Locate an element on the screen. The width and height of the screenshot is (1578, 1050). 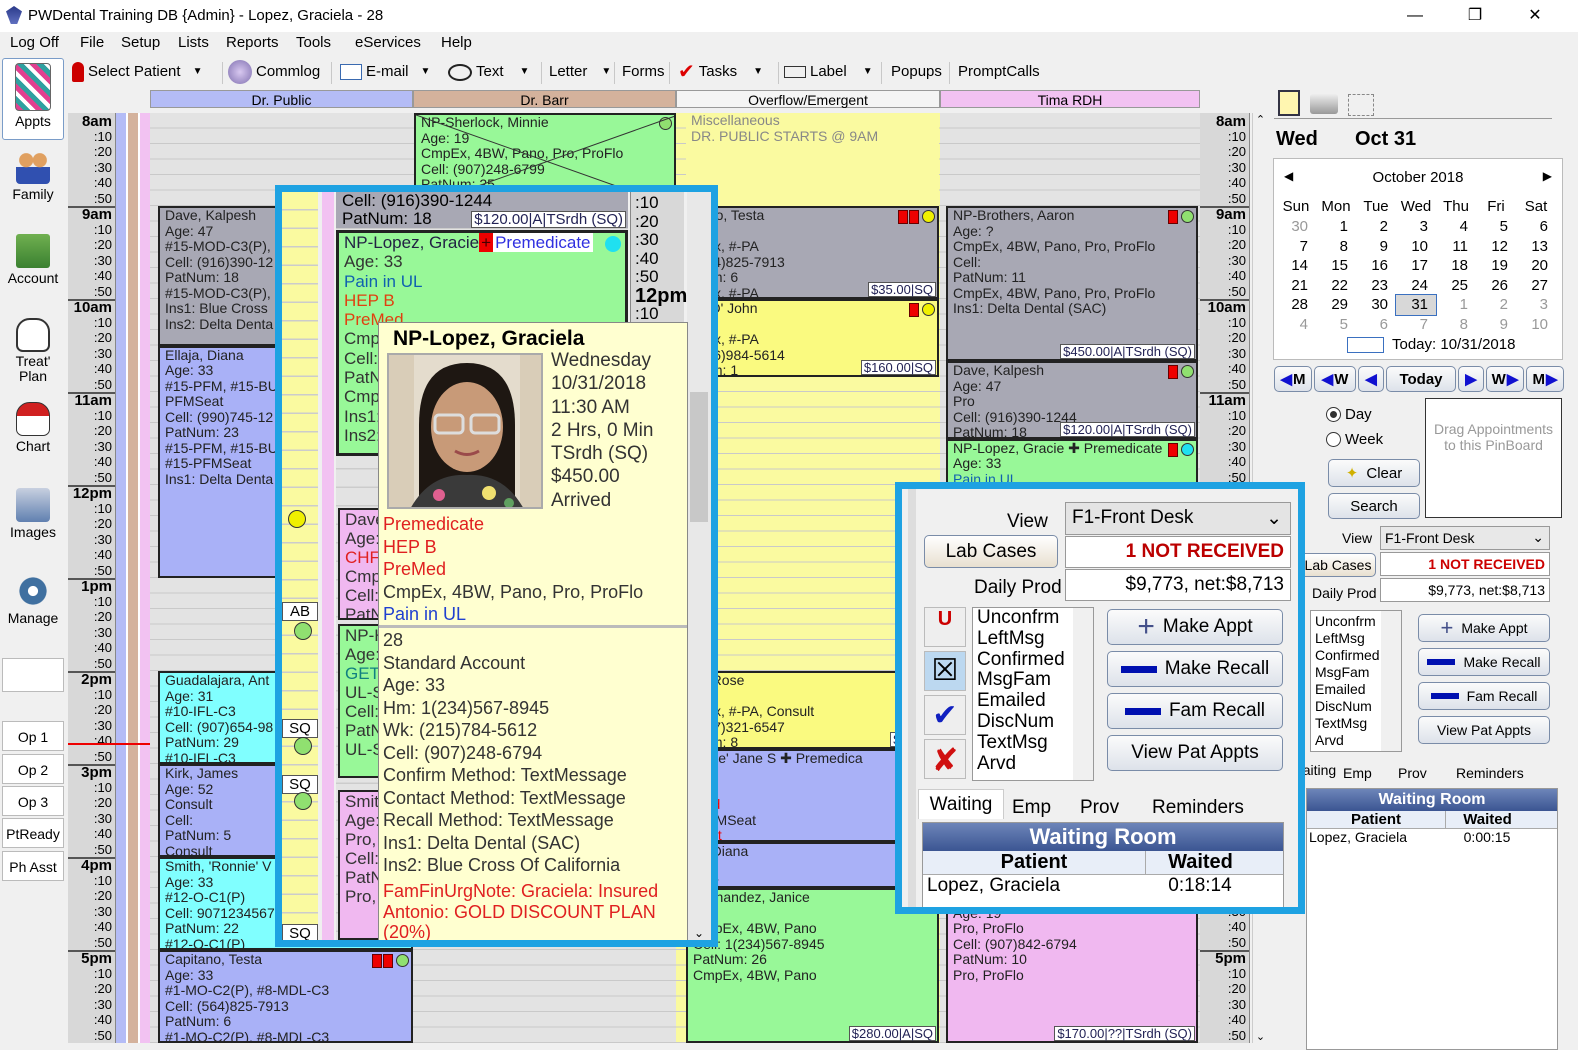
clear-button: ✦ Clear is located at coordinates (1374, 473).